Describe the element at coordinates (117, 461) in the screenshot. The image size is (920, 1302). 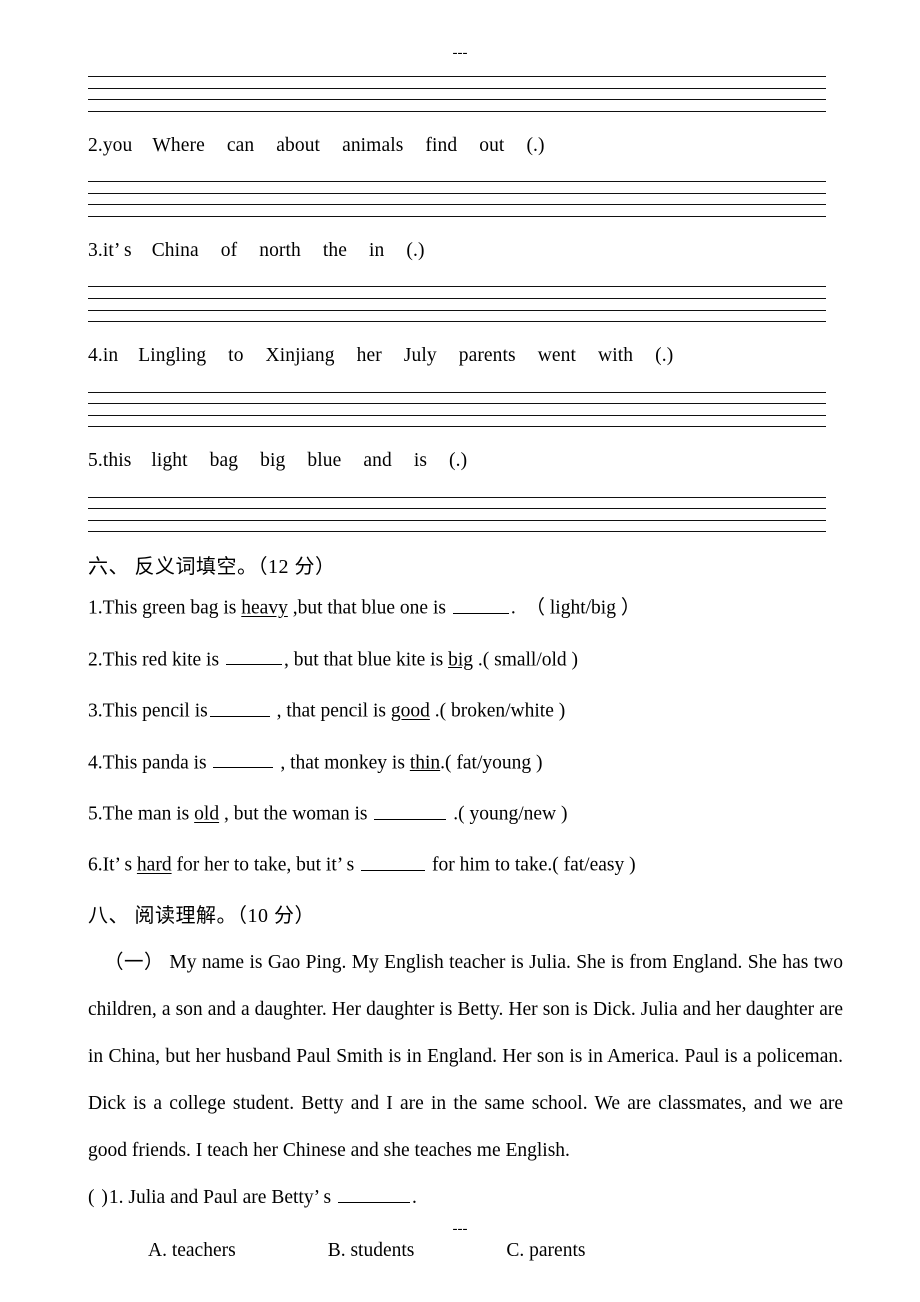
I see `word: this` at that location.